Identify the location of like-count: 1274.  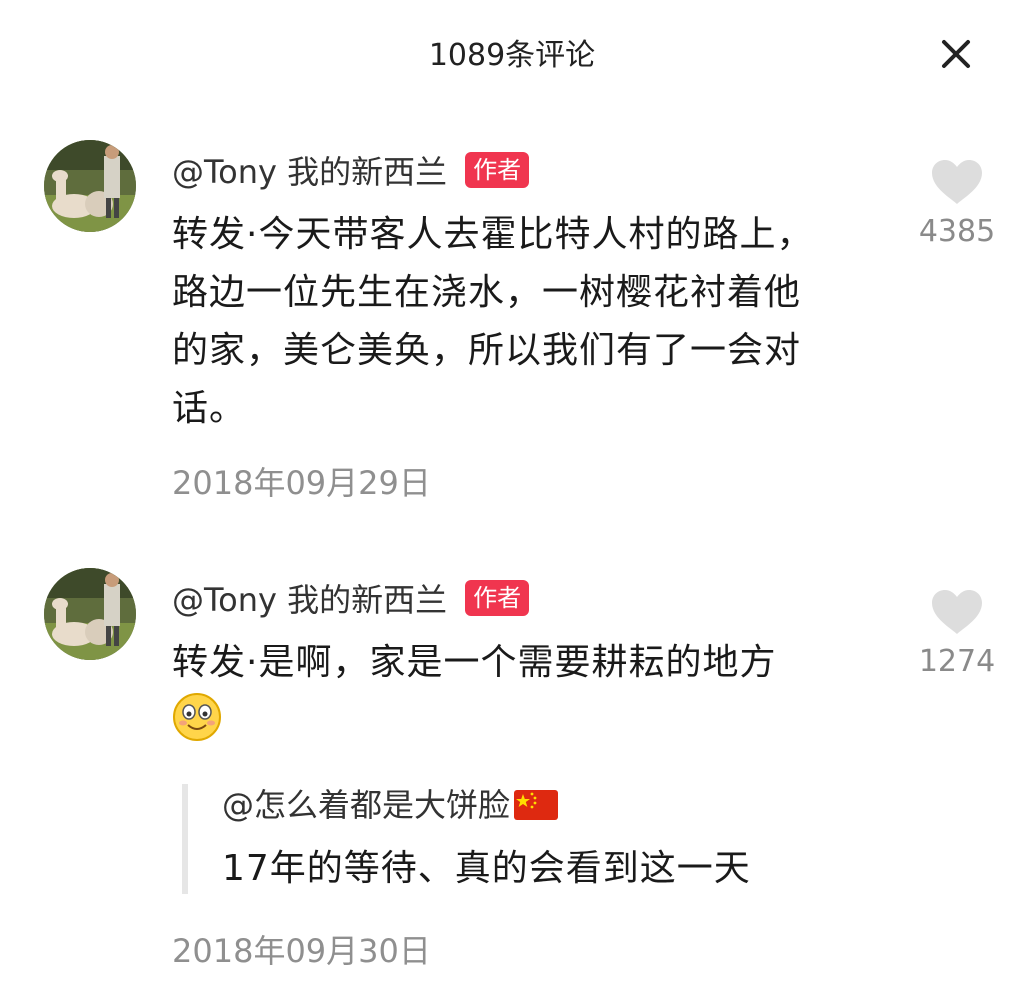
(957, 661).